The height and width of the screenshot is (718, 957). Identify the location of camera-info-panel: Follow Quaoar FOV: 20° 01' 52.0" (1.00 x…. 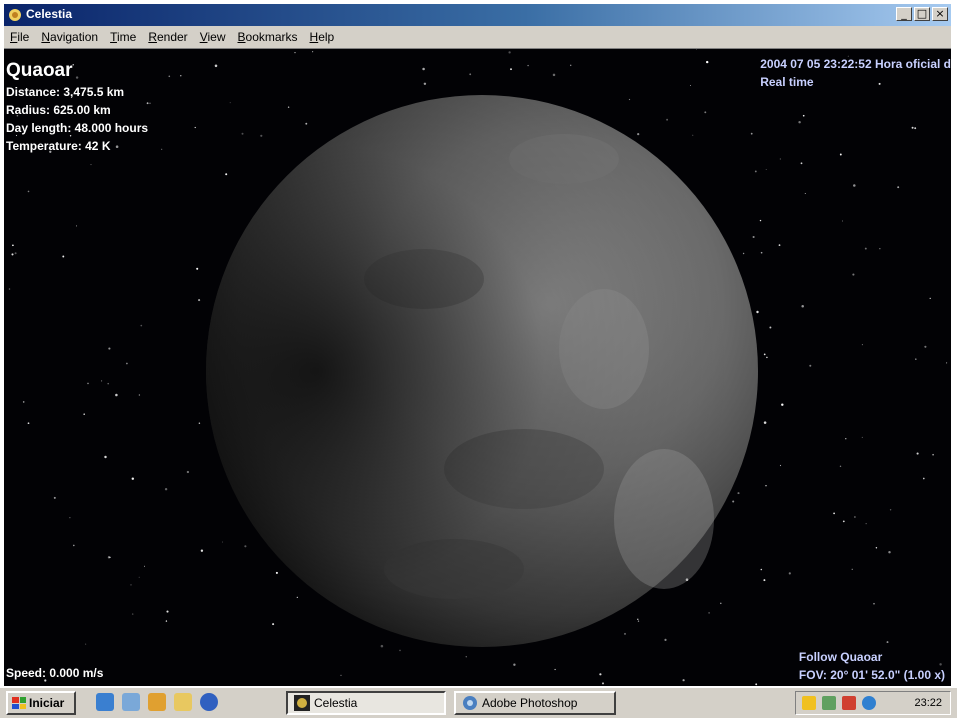
(872, 666).